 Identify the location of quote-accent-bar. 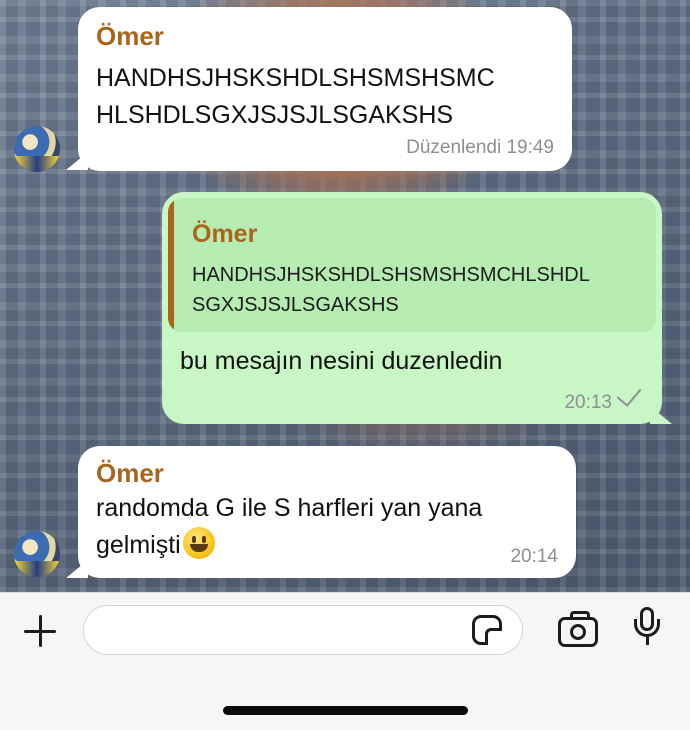
(171, 265).